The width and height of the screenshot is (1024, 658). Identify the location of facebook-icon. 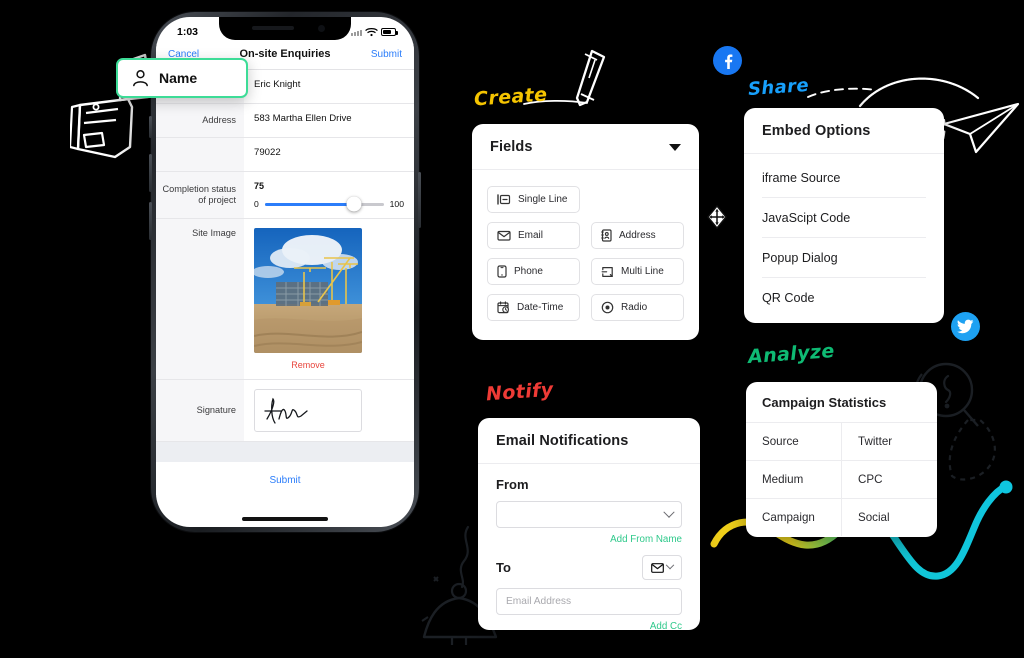
(727, 60).